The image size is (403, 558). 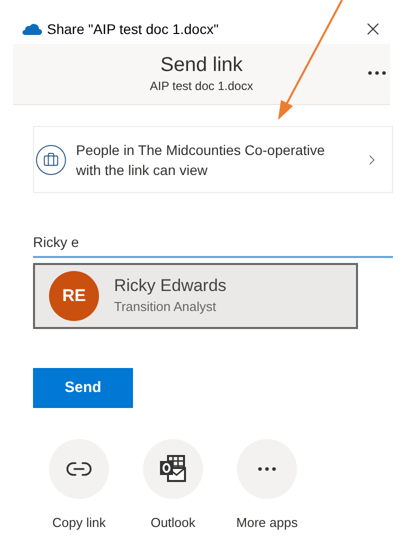 I want to click on suggestion-item: RE Ricky Edwards Transition Analyst, so click(x=195, y=296).